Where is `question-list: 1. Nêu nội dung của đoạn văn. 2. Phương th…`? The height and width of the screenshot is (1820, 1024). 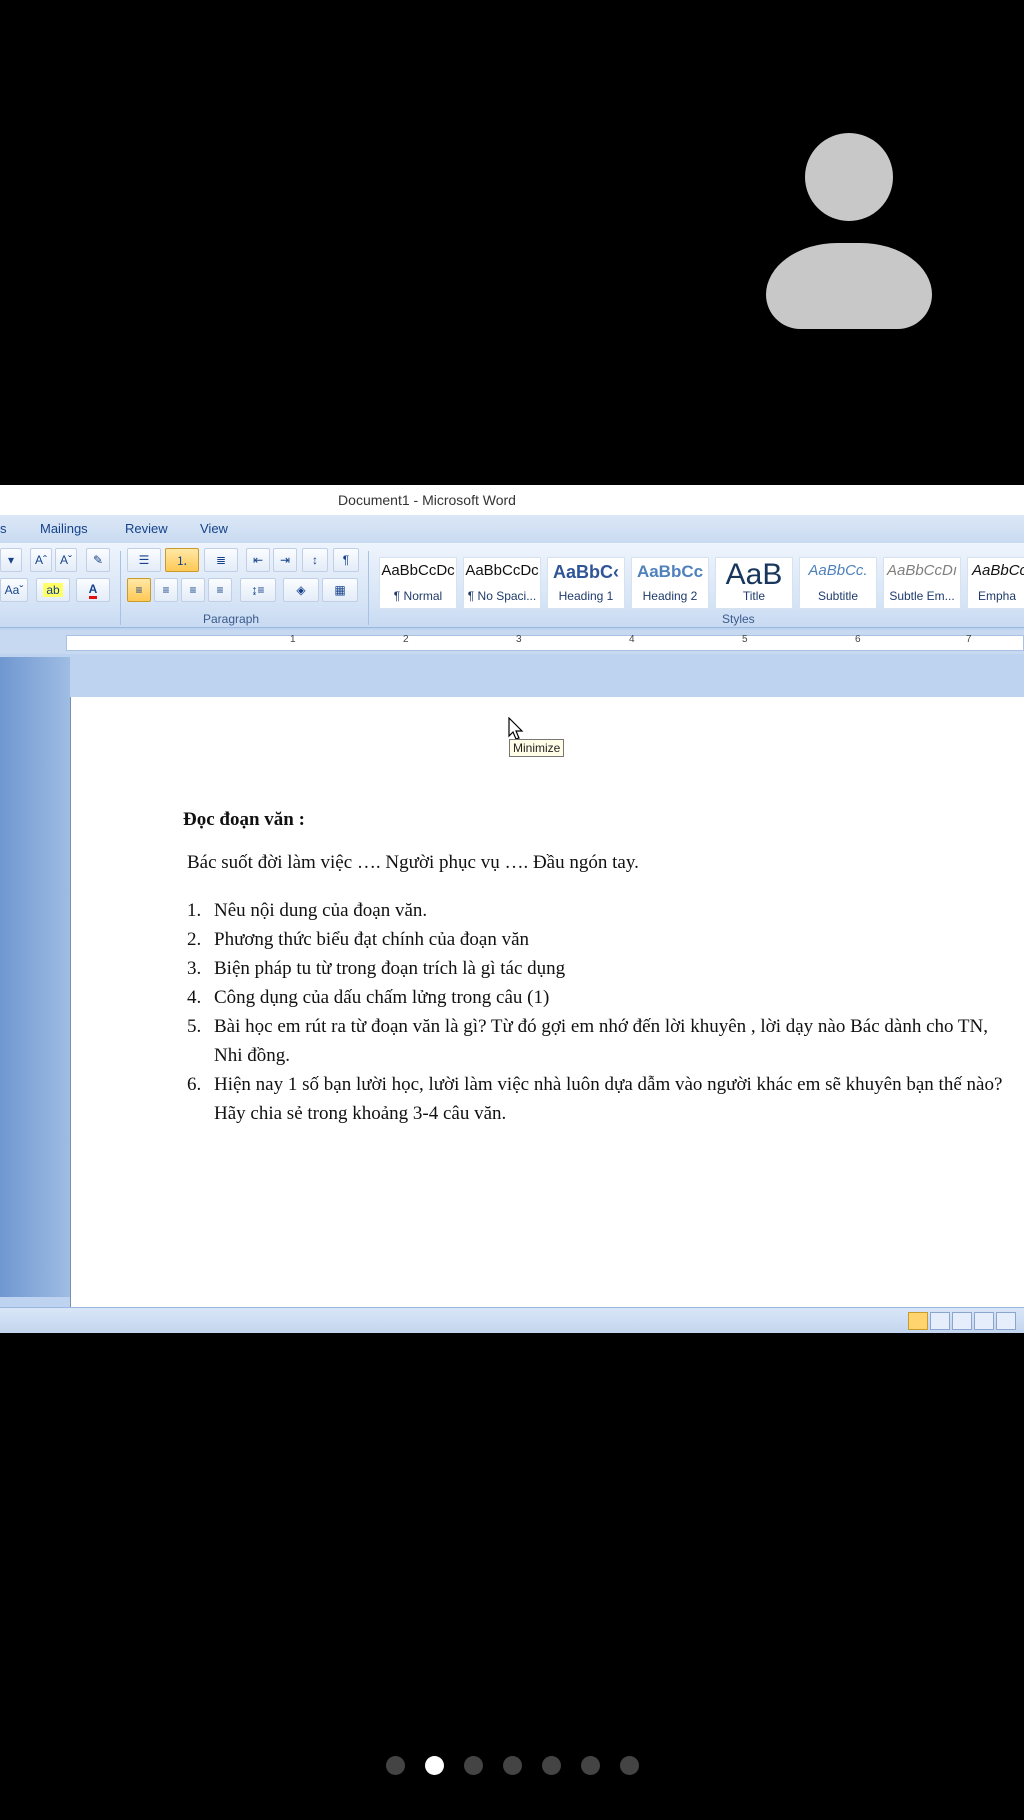 question-list: 1. Nêu nội dung của đoạn văn. 2. Phương th… is located at coordinates (597, 1012).